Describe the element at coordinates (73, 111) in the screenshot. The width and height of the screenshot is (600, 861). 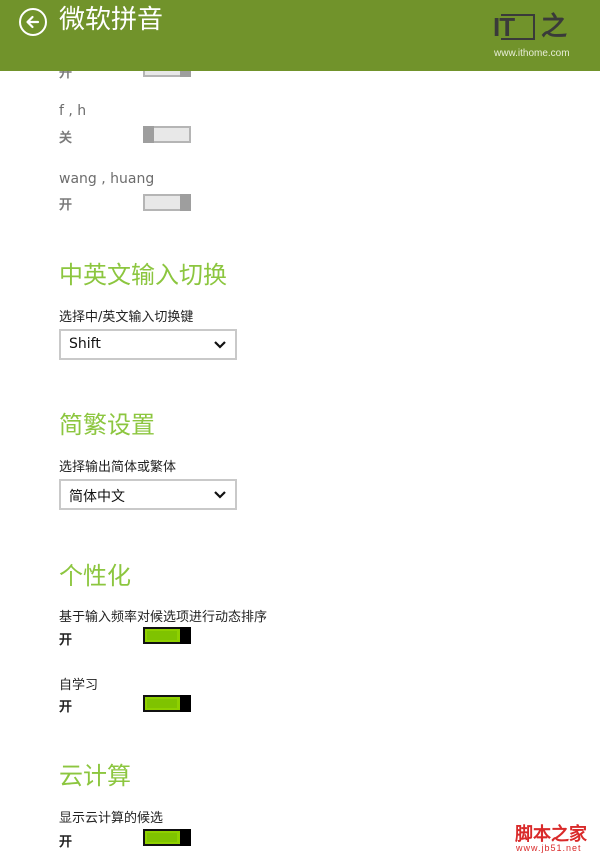
I see `fuzzy-item-label: f , h` at that location.